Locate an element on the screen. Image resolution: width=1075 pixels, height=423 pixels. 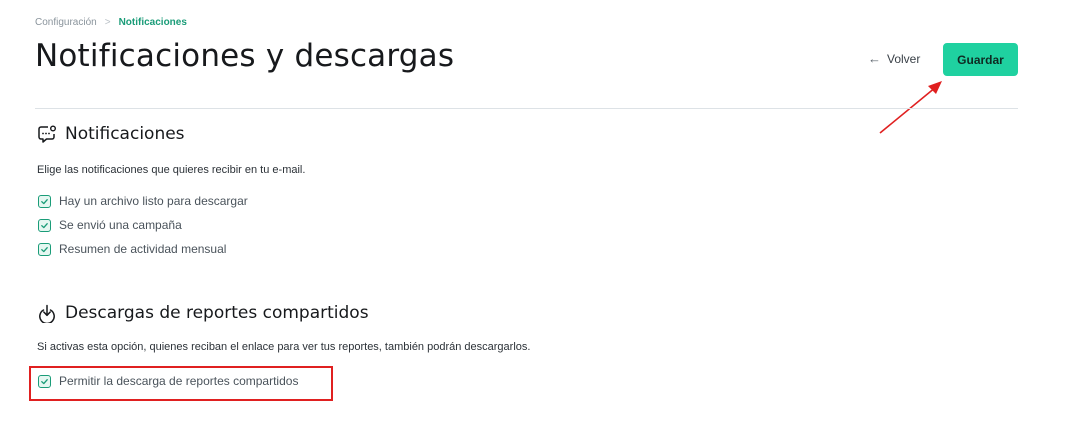
arrow-left-icon: ← is located at coordinates (874, 58).